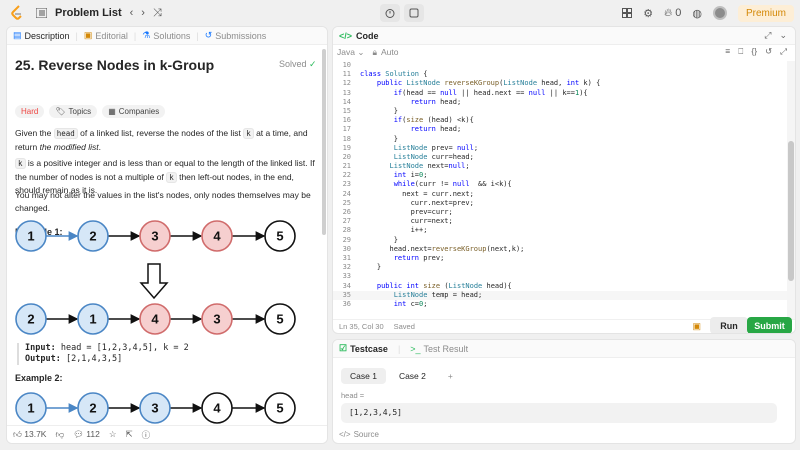  I want to click on user-avatar, so click(719, 13).